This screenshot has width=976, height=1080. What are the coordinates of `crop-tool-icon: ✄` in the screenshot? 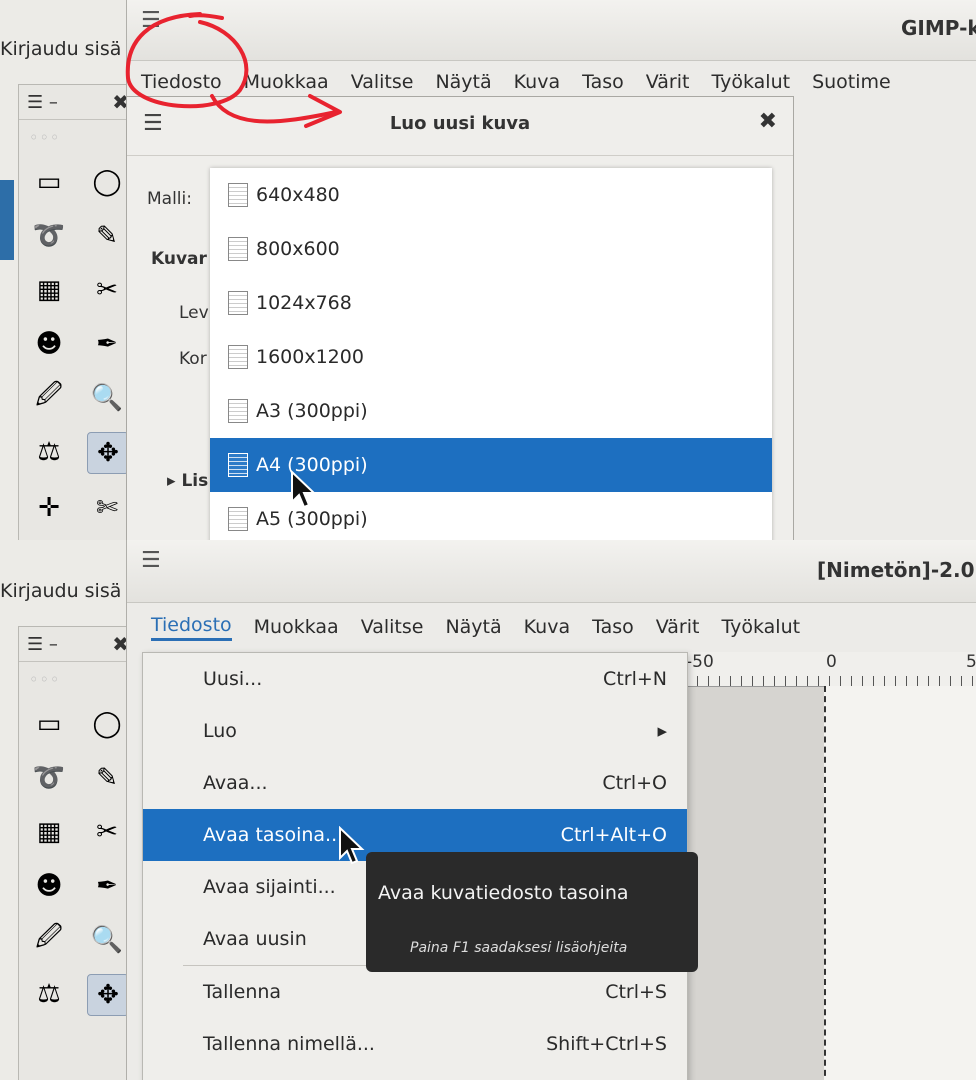 It's located at (107, 508).